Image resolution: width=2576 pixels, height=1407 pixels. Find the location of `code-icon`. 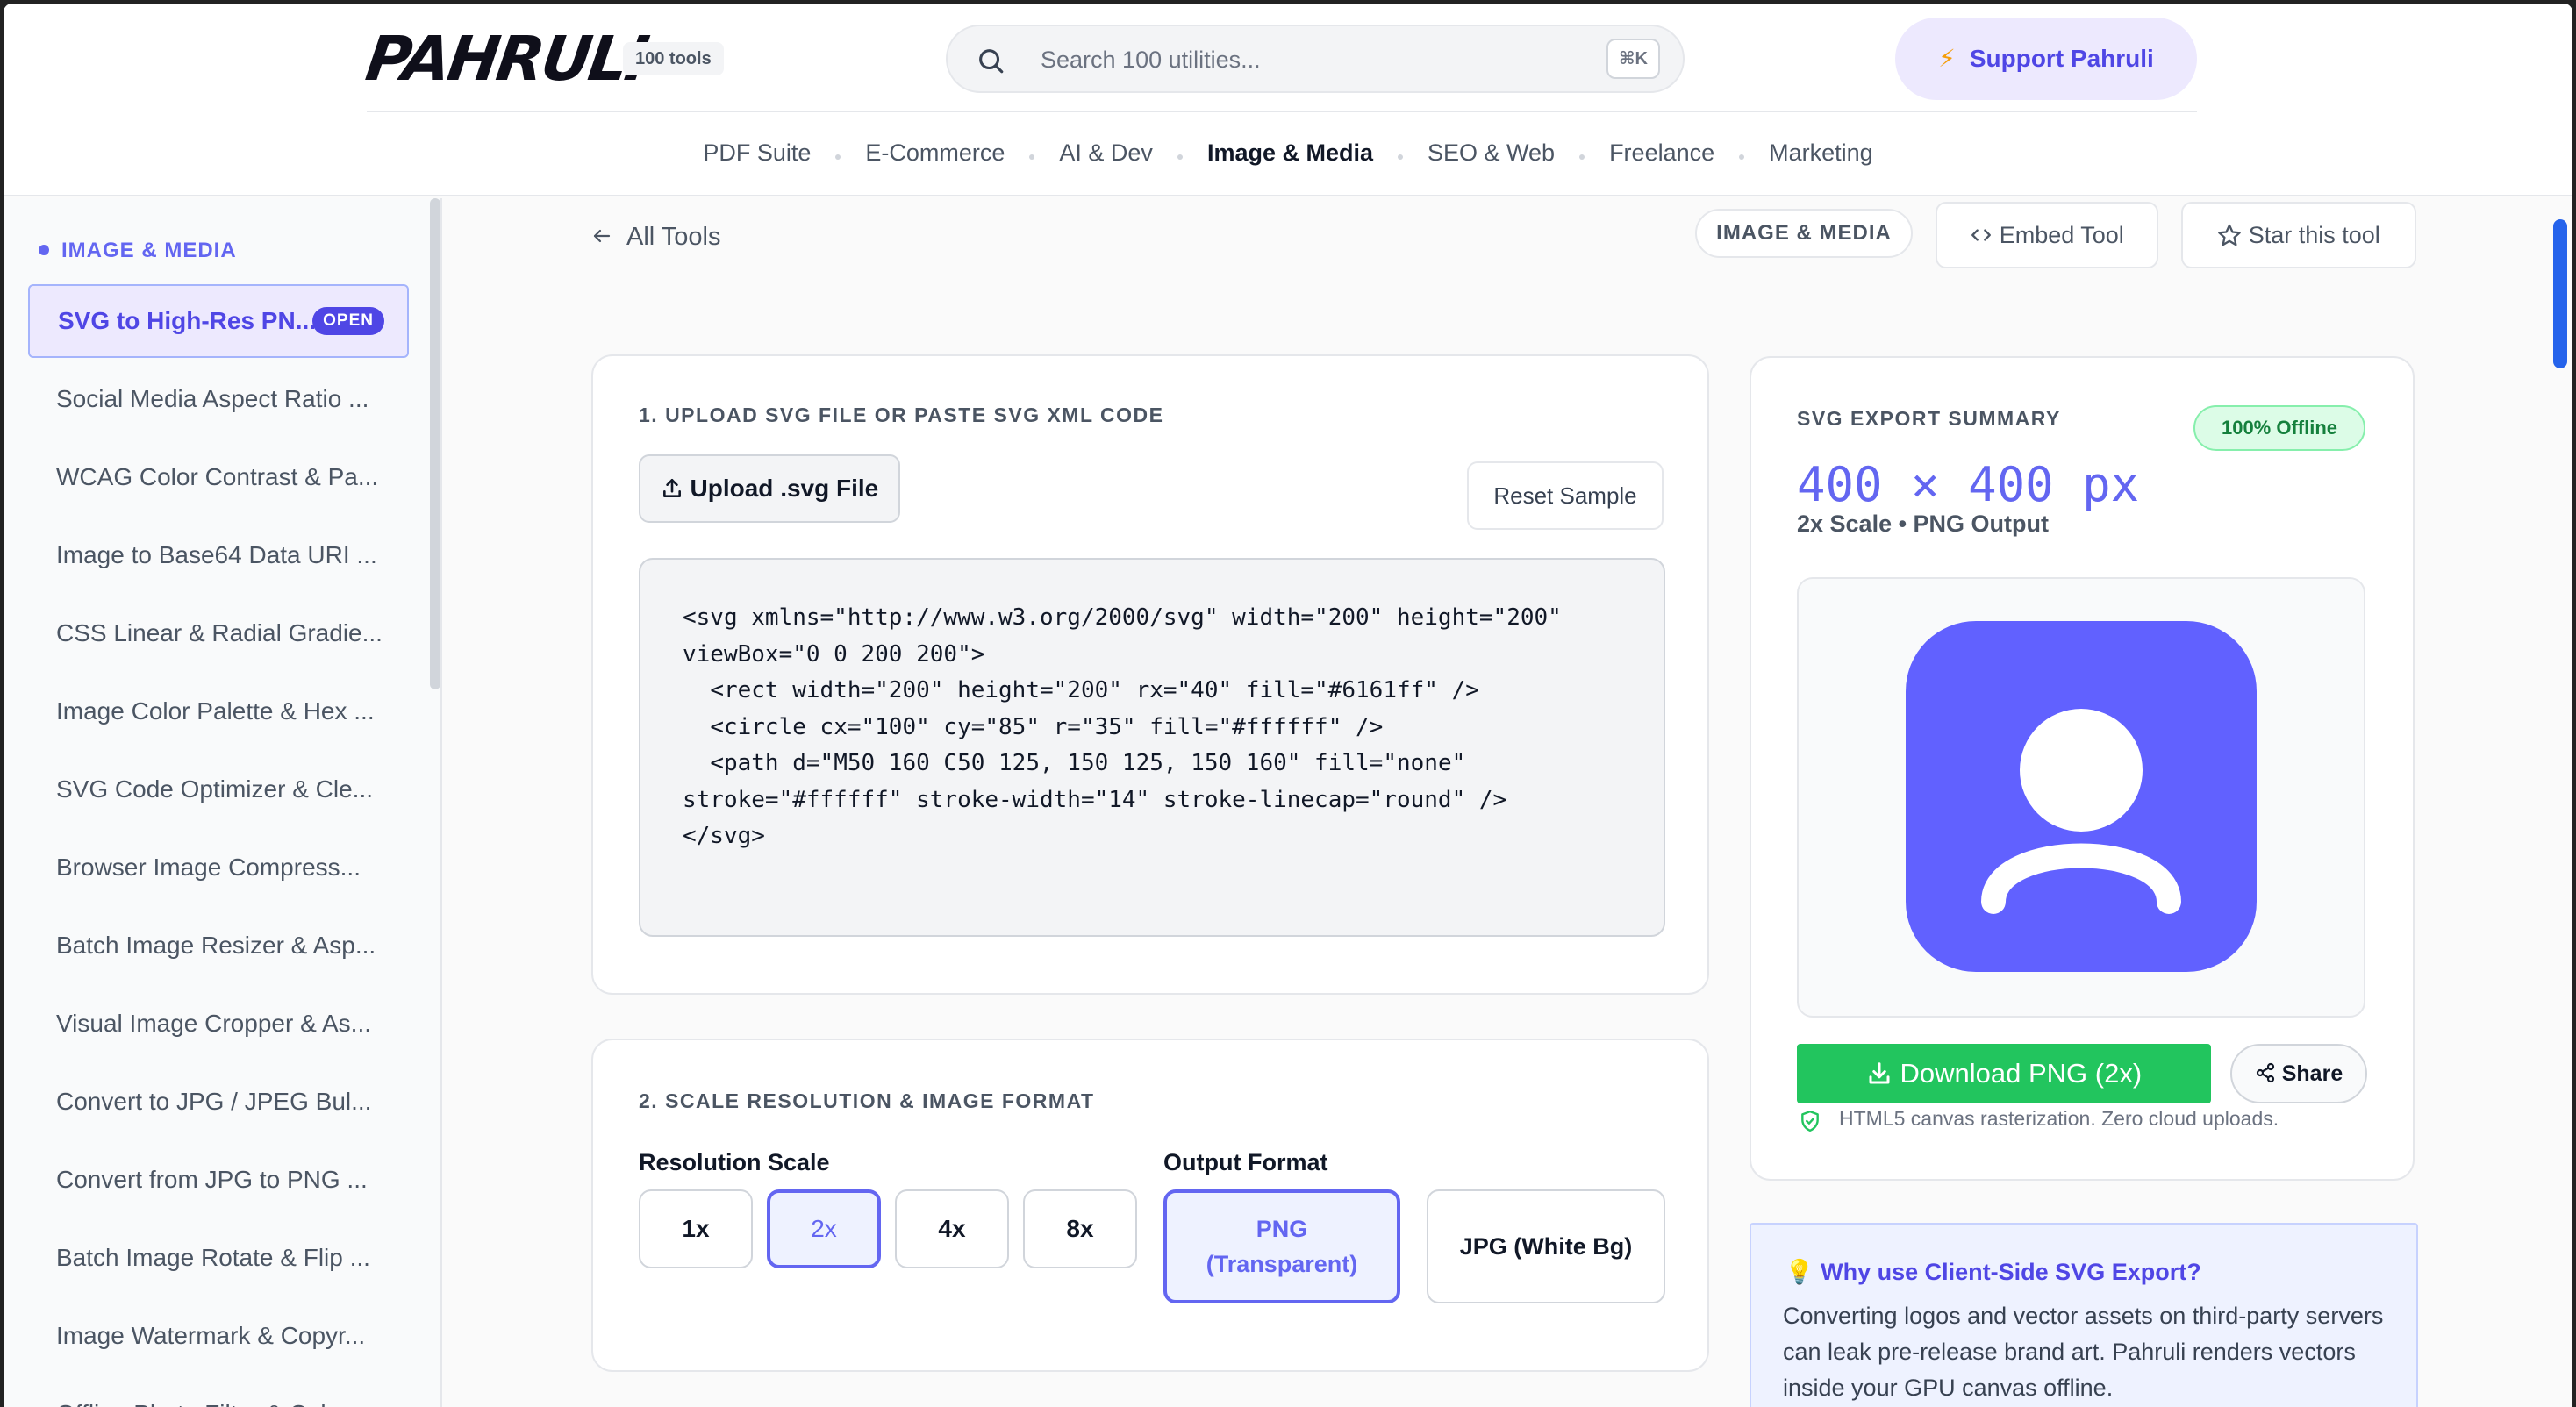

code-icon is located at coordinates (1981, 235).